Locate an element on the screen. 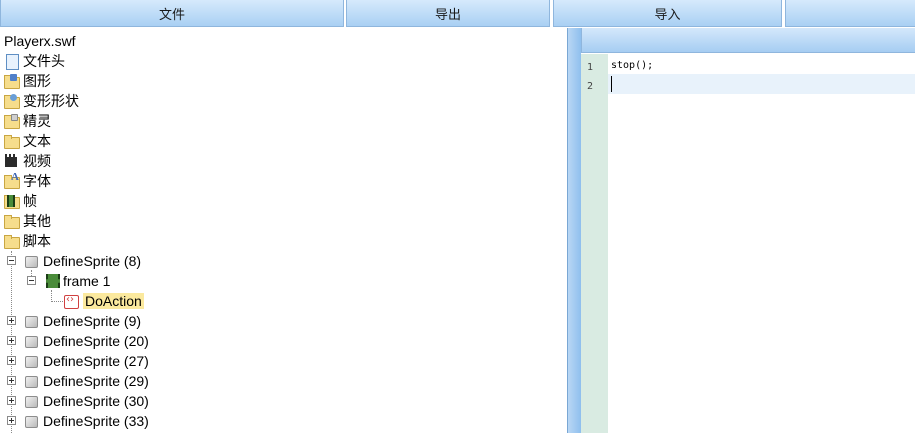 This screenshot has width=915, height=433. tree-item-morph-shapes: 变形形状 is located at coordinates (41, 101).